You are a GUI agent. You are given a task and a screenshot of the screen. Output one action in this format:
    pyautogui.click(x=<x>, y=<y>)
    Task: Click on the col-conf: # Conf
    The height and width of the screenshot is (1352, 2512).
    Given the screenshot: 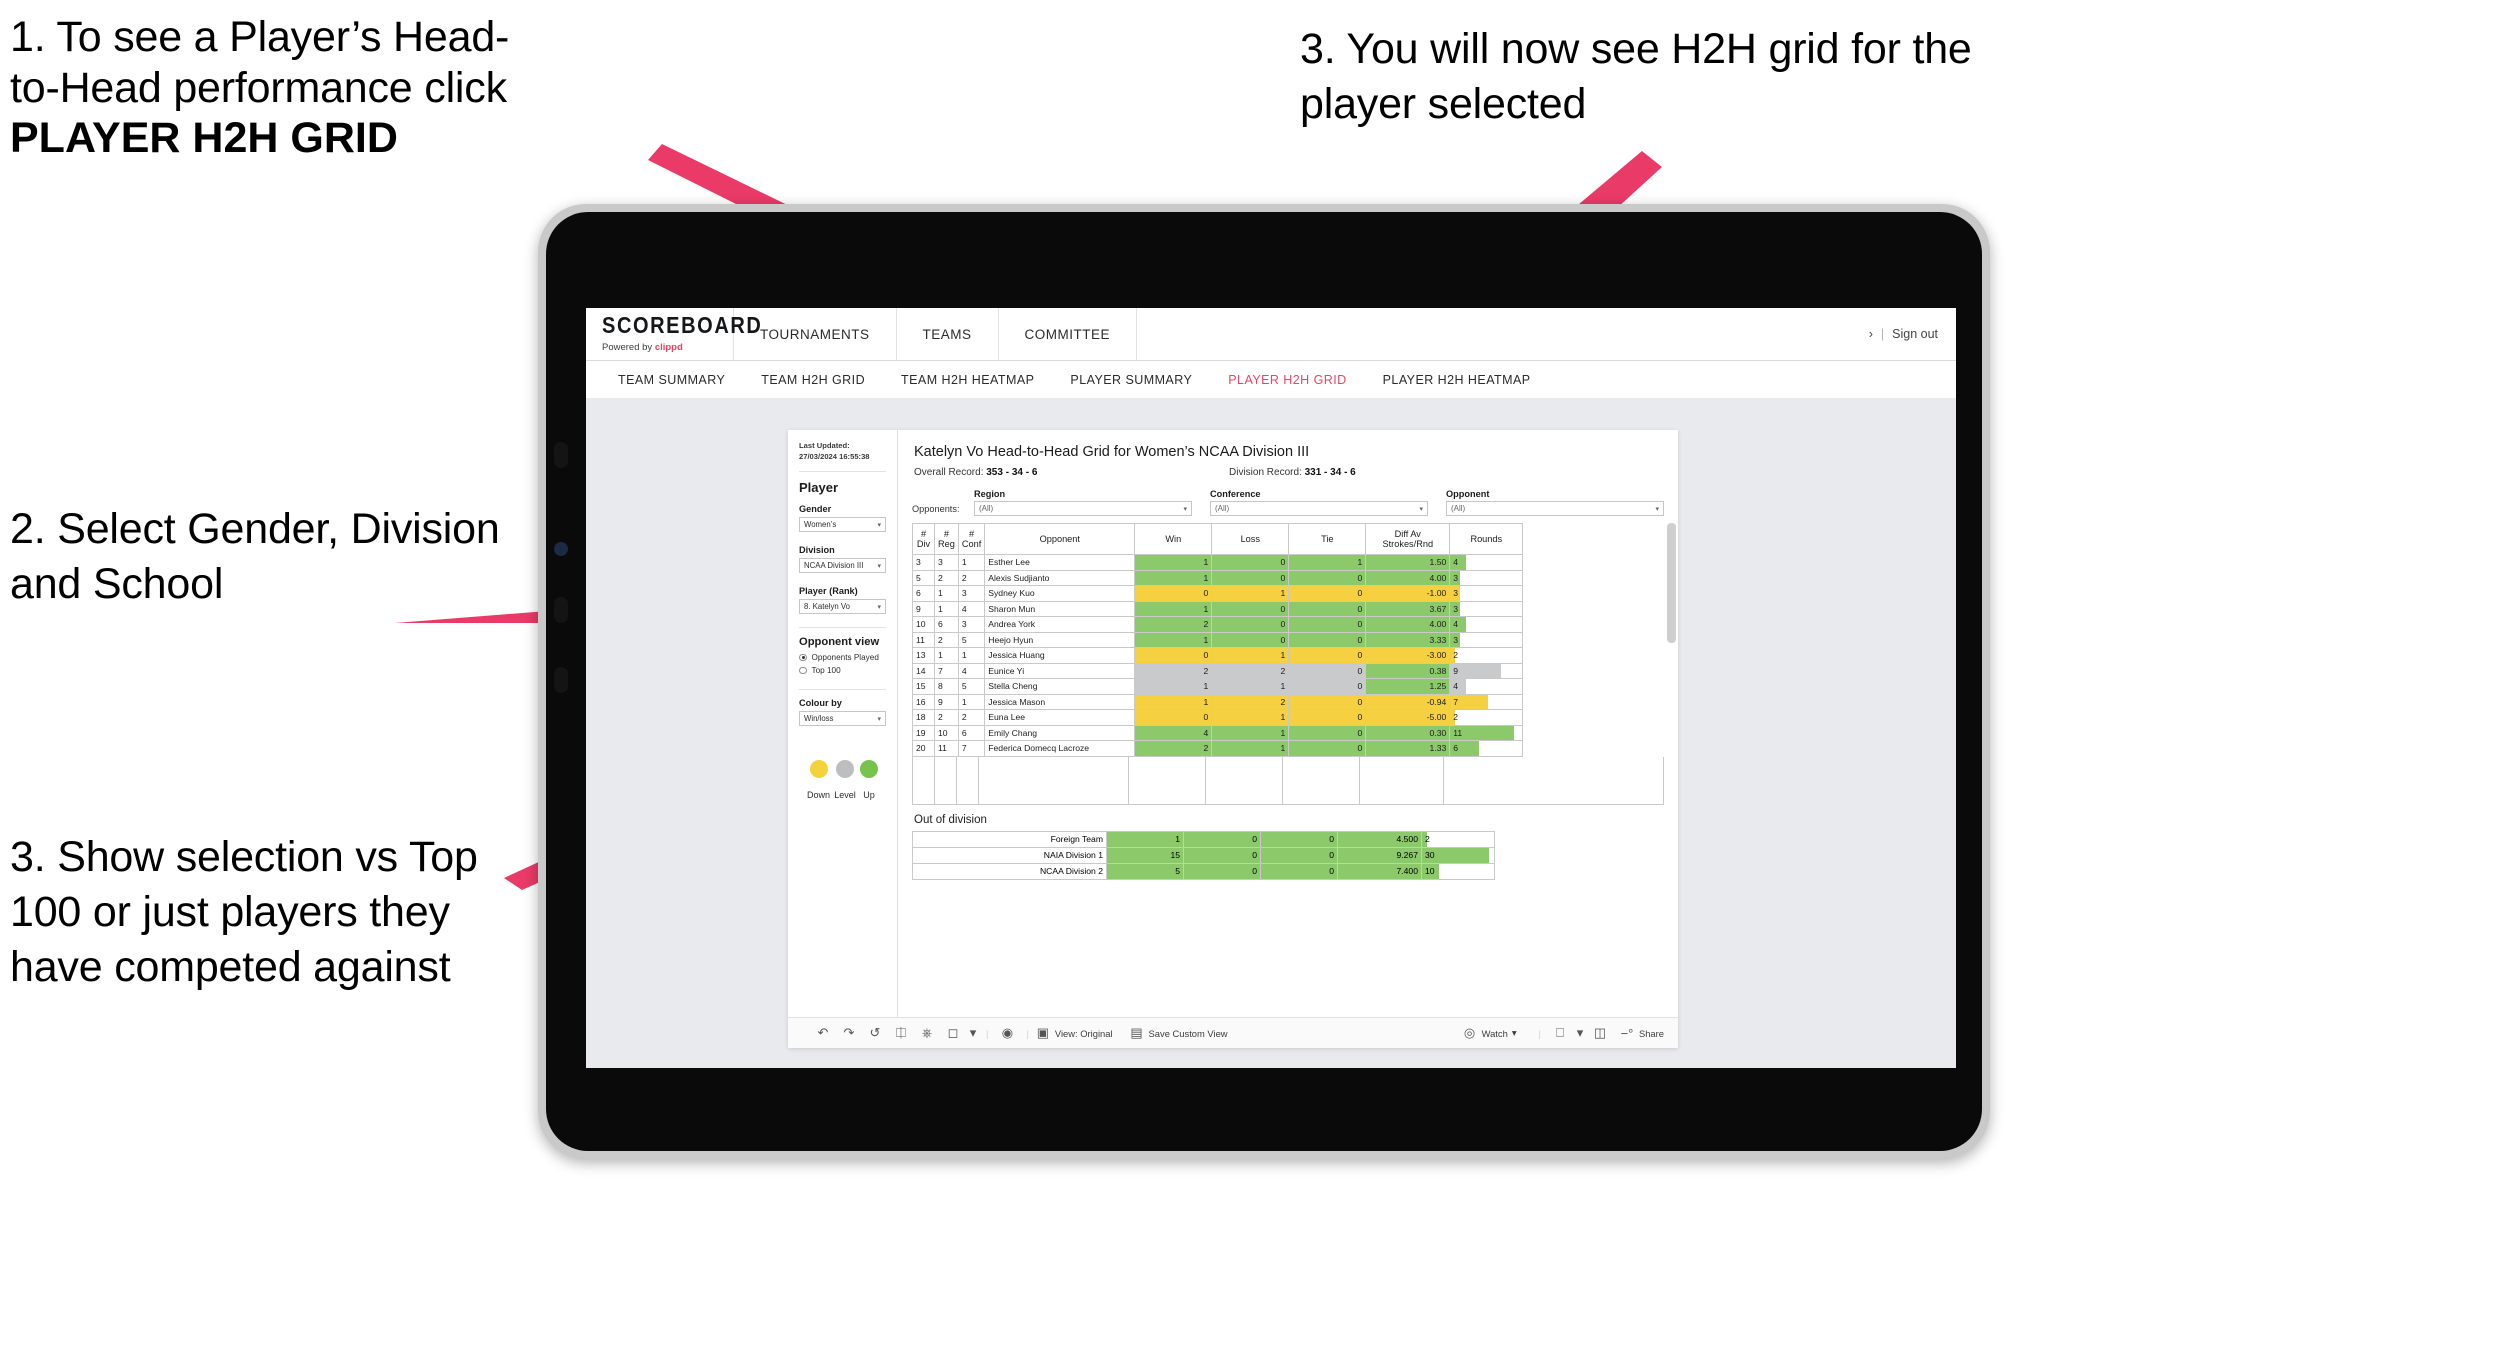 What is the action you would take?
    pyautogui.click(x=971, y=539)
    